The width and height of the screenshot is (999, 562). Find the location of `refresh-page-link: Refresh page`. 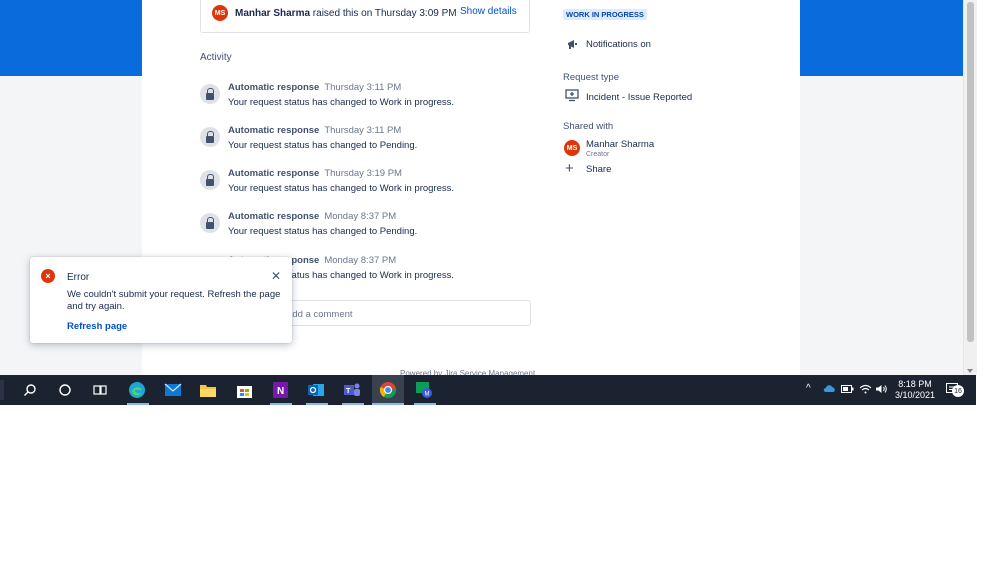

refresh-page-link: Refresh page is located at coordinates (97, 326).